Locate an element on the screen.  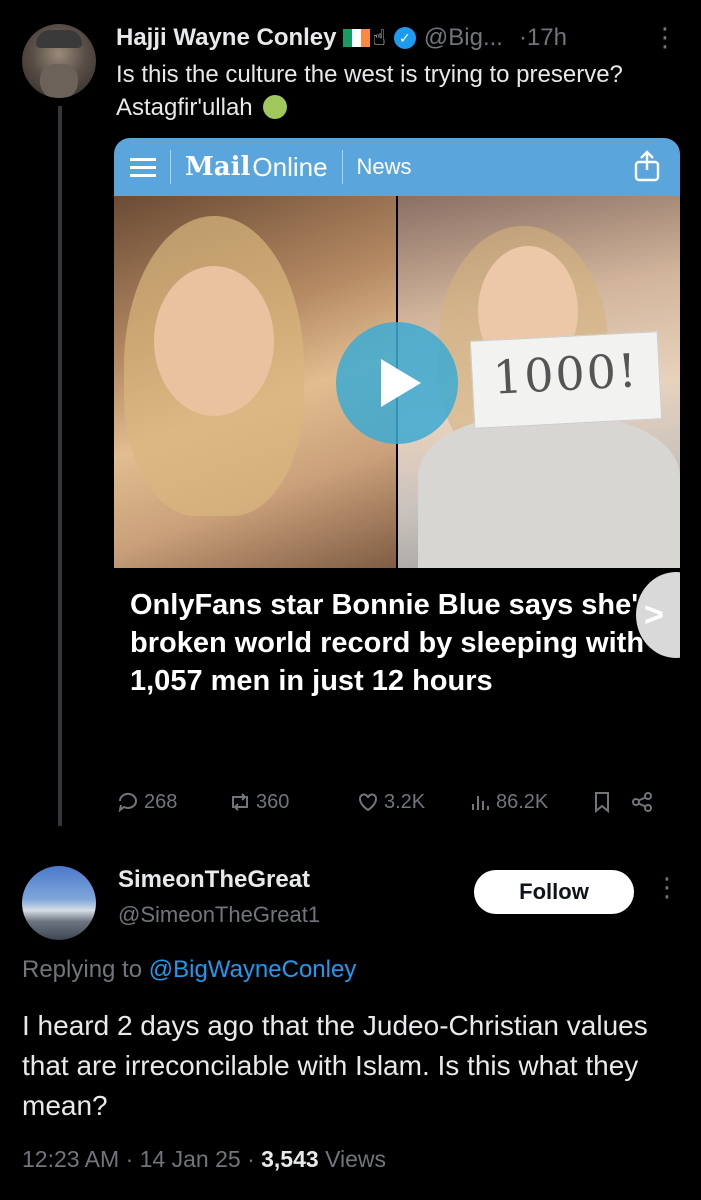
card-header: Mail Online News is located at coordinates (397, 167).